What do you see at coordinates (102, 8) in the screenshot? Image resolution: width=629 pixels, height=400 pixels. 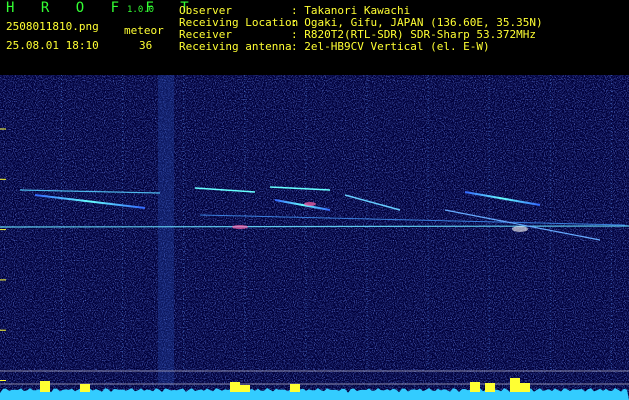 I see `app-title: H R O F F T` at bounding box center [102, 8].